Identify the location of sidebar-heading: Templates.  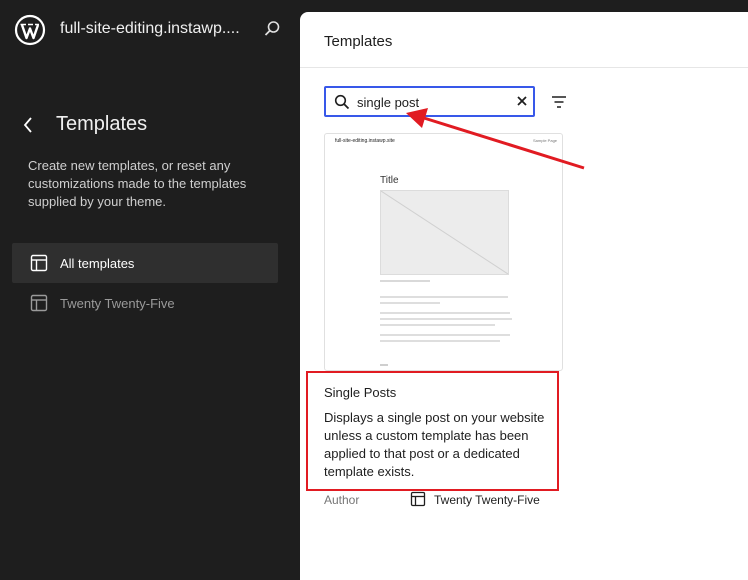
(102, 124).